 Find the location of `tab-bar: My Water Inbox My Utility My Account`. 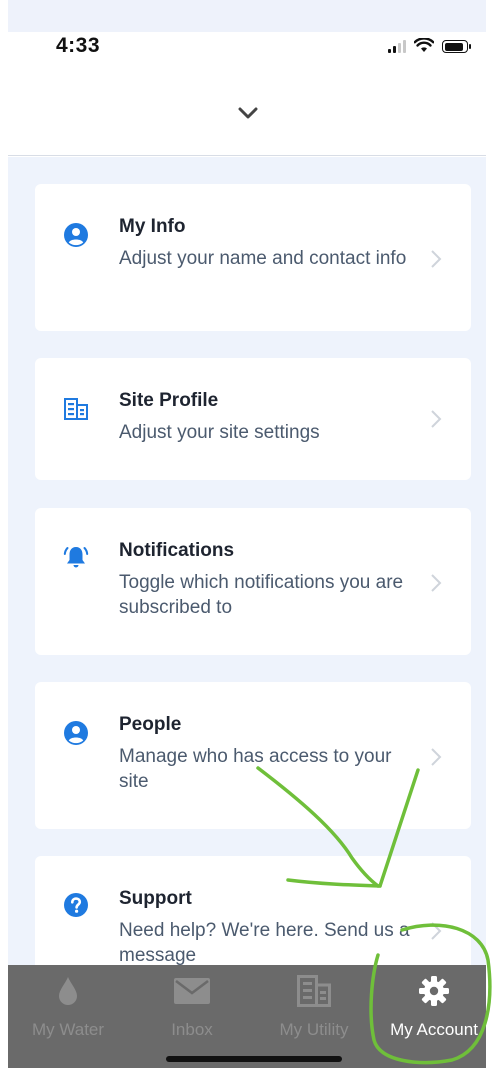

tab-bar: My Water Inbox My Utility My Account is located at coordinates (247, 1016).